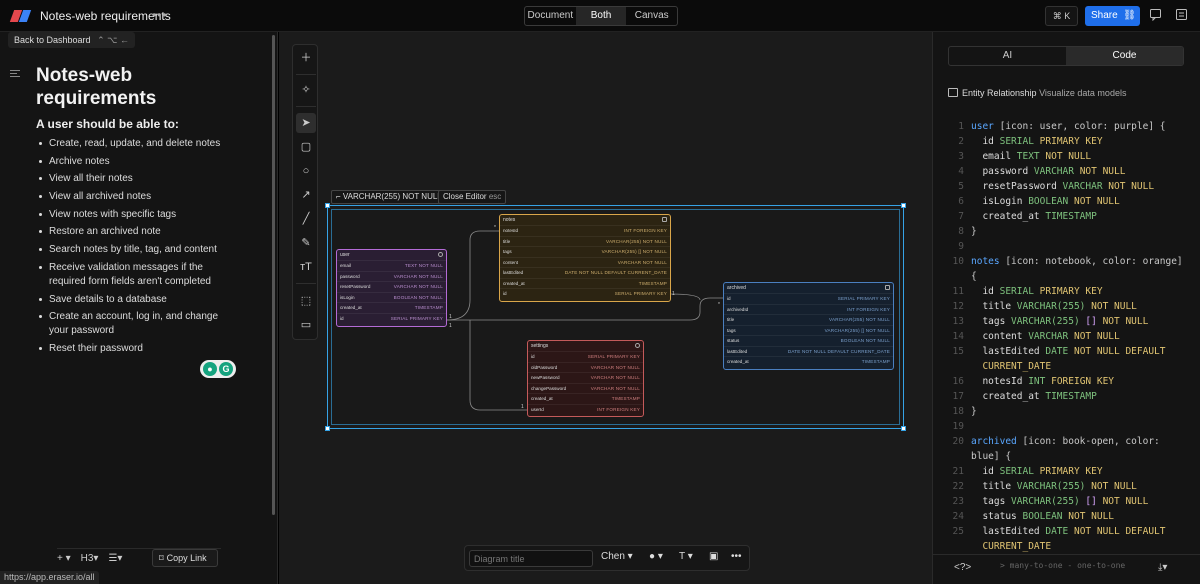 This screenshot has height=584, width=1200. I want to click on line-number: 3, so click(961, 156).